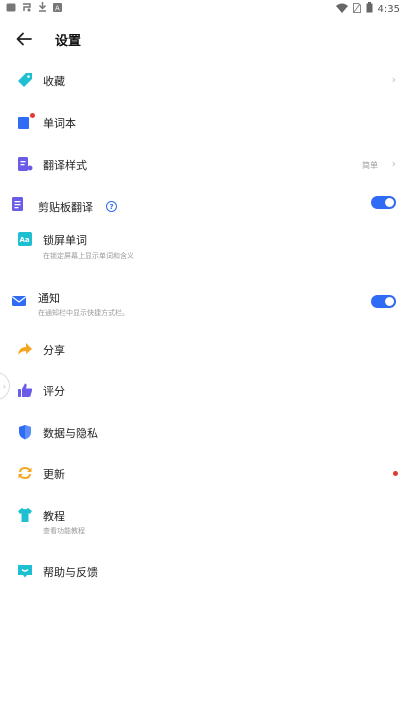 The width and height of the screenshot is (406, 723). Describe the element at coordinates (49, 298) in the screenshot. I see `notification-label: 通知` at that location.